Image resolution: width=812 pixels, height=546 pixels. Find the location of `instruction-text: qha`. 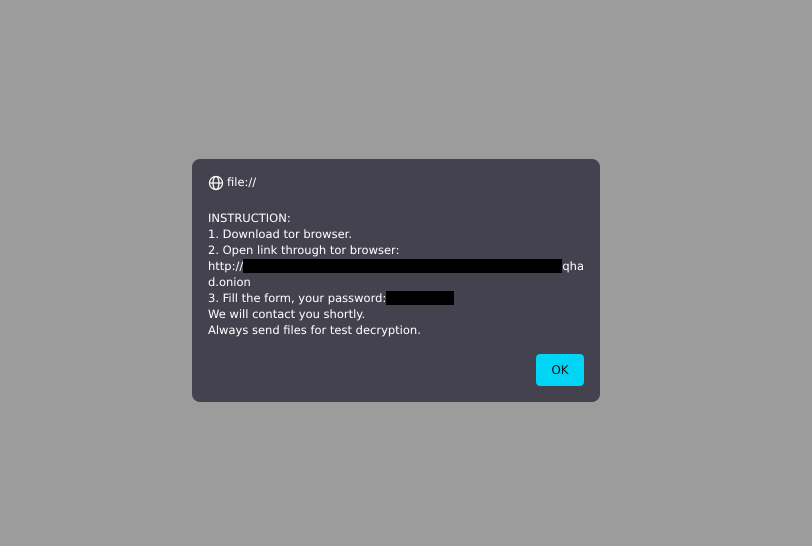

instruction-text: qha is located at coordinates (573, 266).